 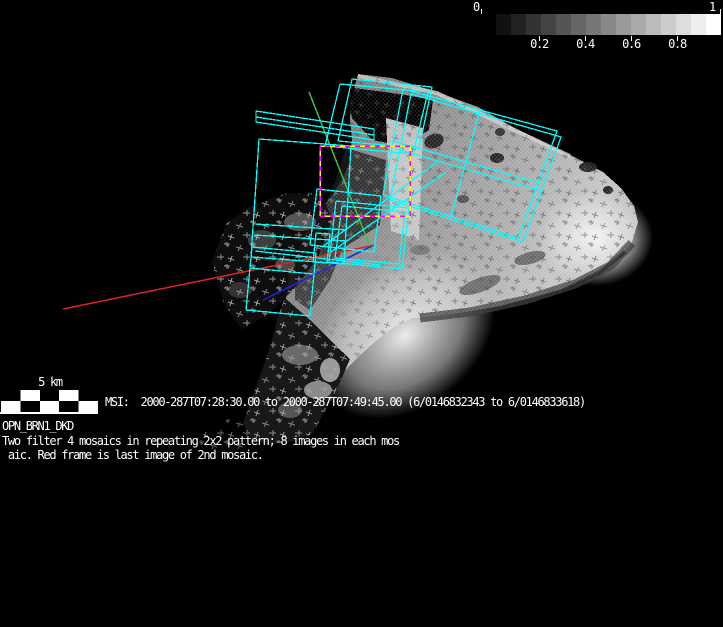 What do you see at coordinates (631, 44) in the screenshot?
I see `colorbar-tick-label: 0.6` at bounding box center [631, 44].